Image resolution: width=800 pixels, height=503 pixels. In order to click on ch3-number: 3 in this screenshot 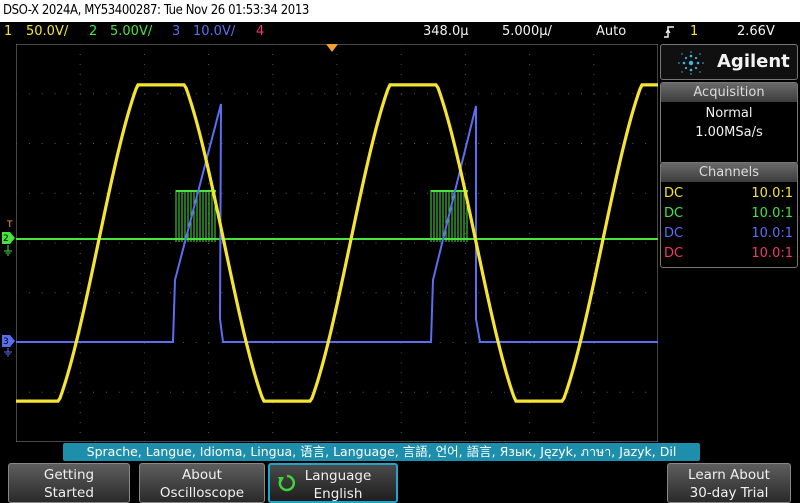, I will do `click(176, 32)`.